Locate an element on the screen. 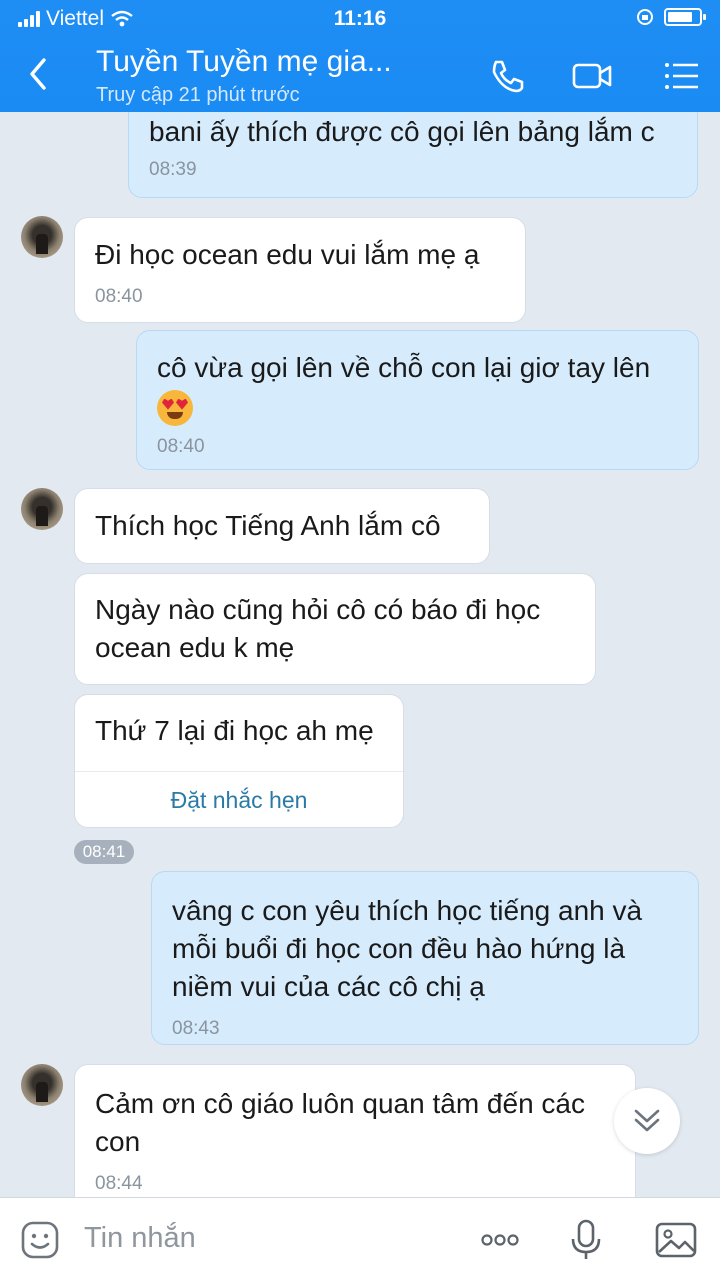  last-seen: Truy cập 21 phút trước is located at coordinates (198, 95).